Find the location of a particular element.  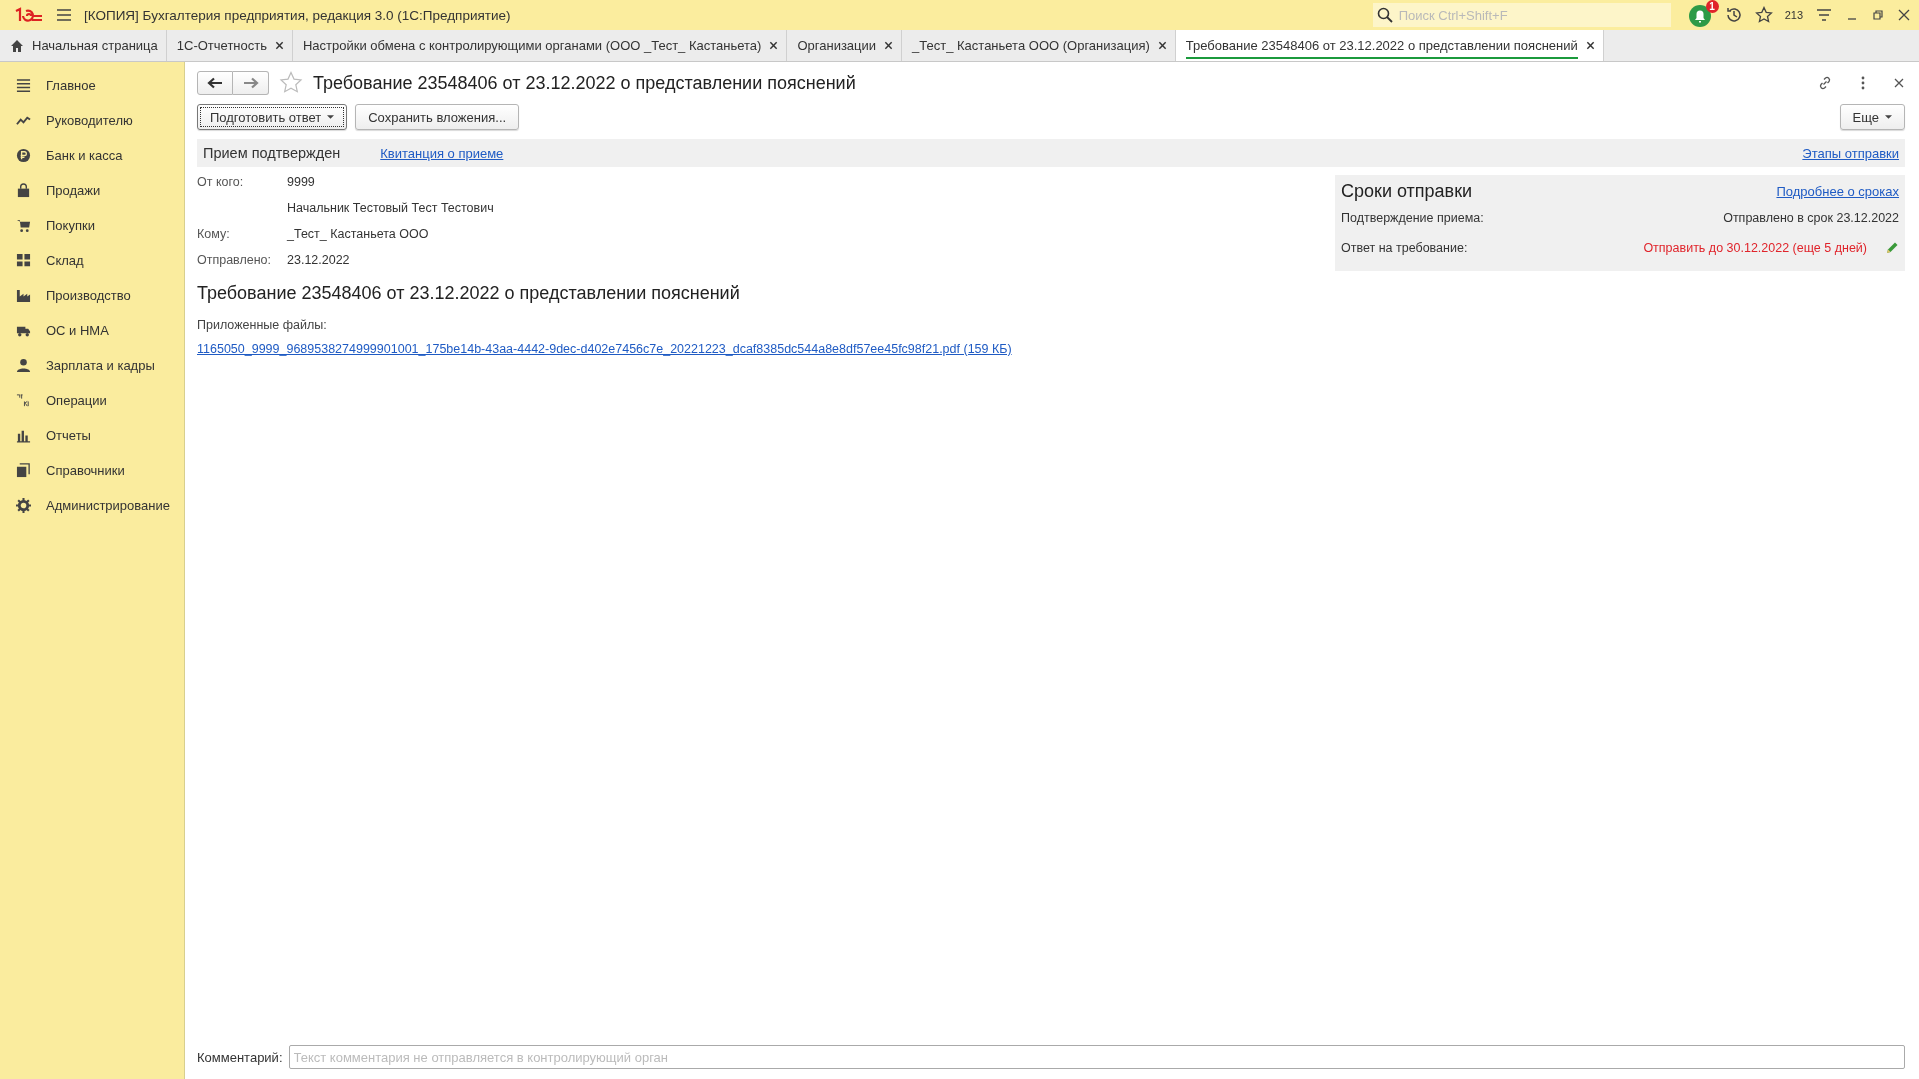

sidebar-item: Справочники is located at coordinates (92, 470).